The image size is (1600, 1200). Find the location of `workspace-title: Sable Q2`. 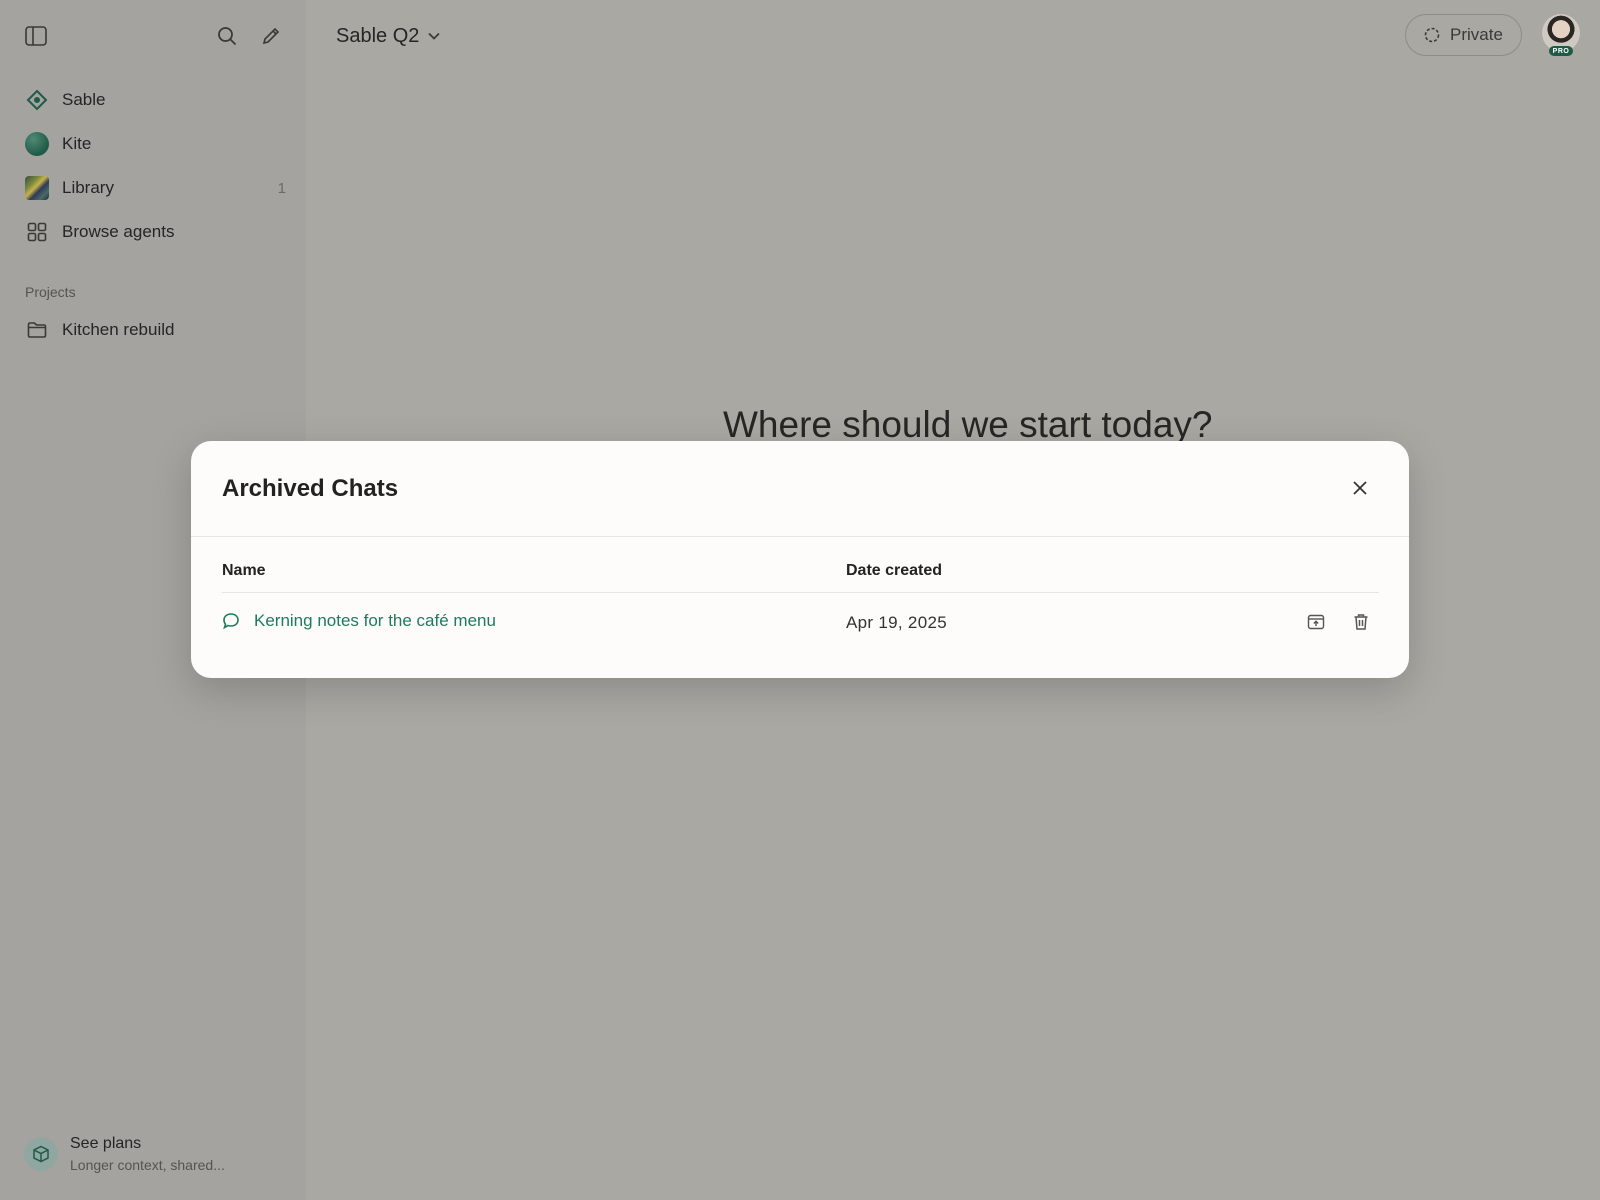

workspace-title: Sable Q2 is located at coordinates (378, 35).